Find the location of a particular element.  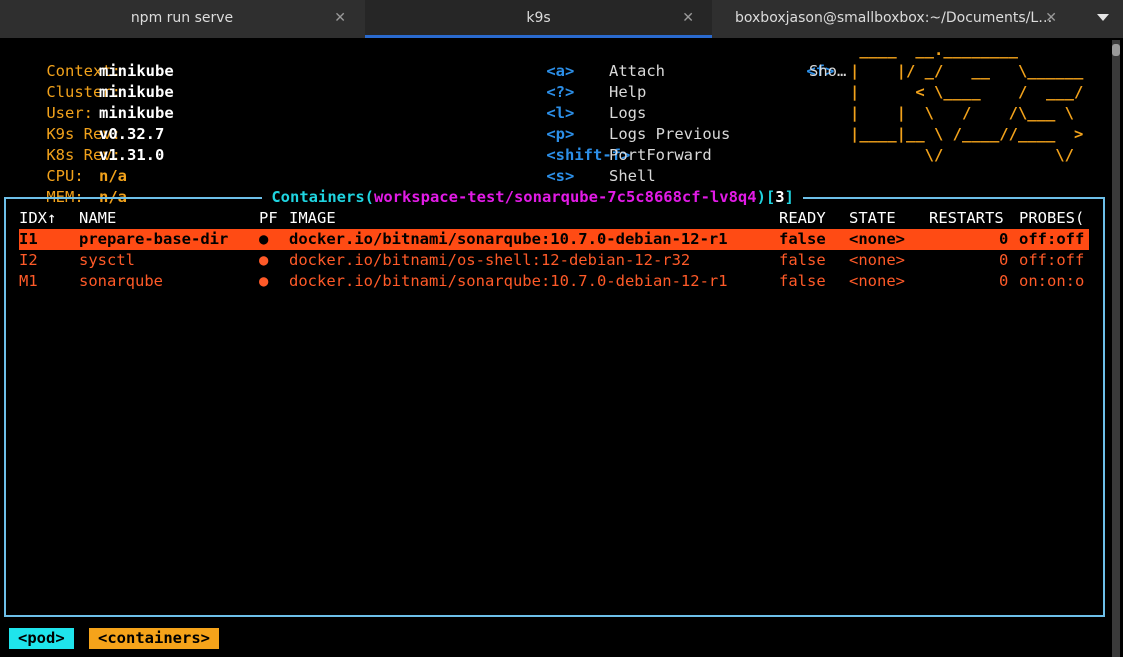

cell-name: prepare-base-dir is located at coordinates (154, 239).